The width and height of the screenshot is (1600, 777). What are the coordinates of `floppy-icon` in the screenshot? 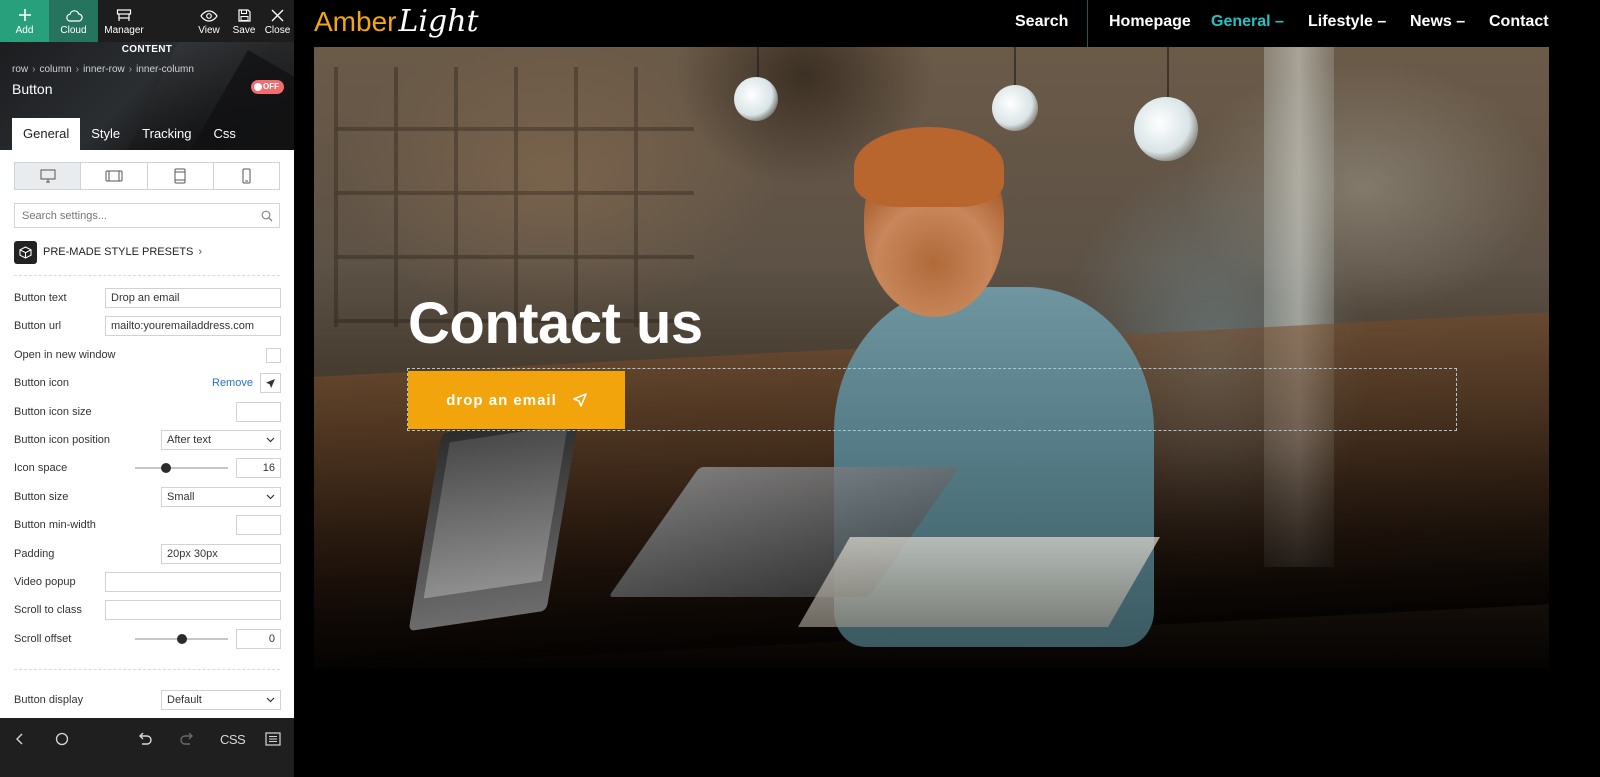 It's located at (244, 15).